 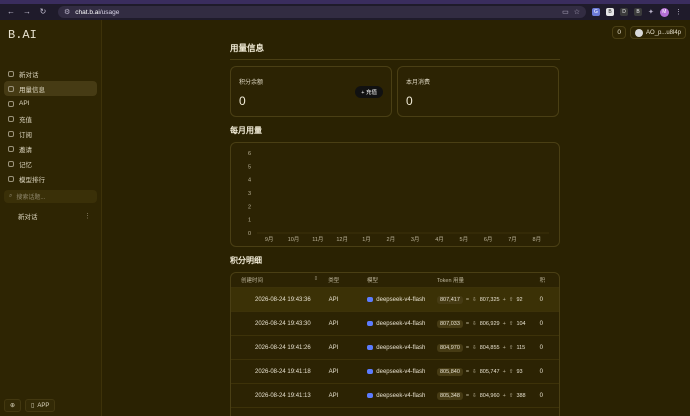 What do you see at coordinates (28, 217) in the screenshot?
I see `history-item-label: 新对话` at bounding box center [28, 217].